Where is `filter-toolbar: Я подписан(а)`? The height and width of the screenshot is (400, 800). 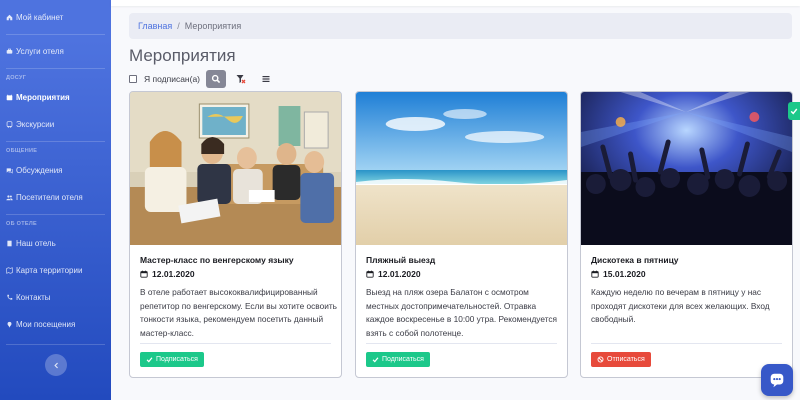 filter-toolbar: Я подписан(а) is located at coordinates (205, 79).